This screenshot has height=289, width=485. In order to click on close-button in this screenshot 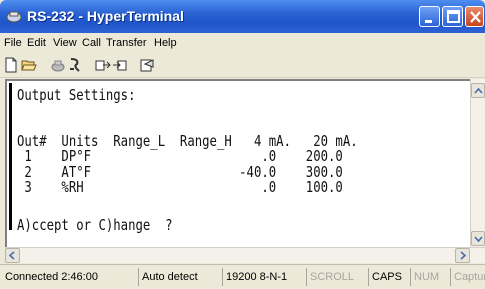, I will do `click(474, 16)`.